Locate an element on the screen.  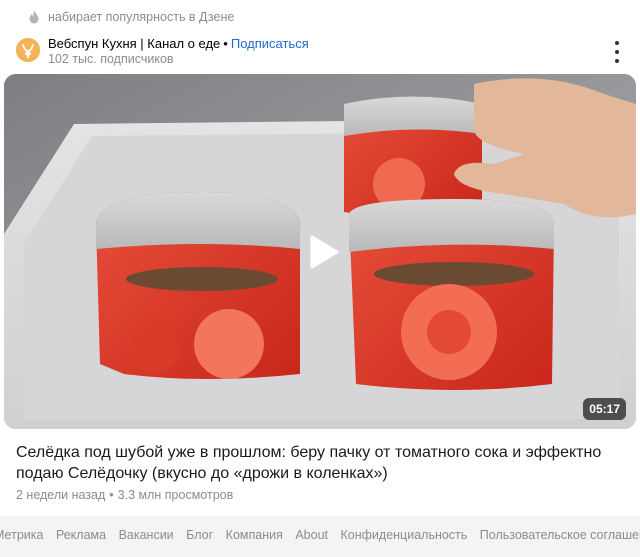
footer-link-vacancies: Вакансии is located at coordinates (146, 535).